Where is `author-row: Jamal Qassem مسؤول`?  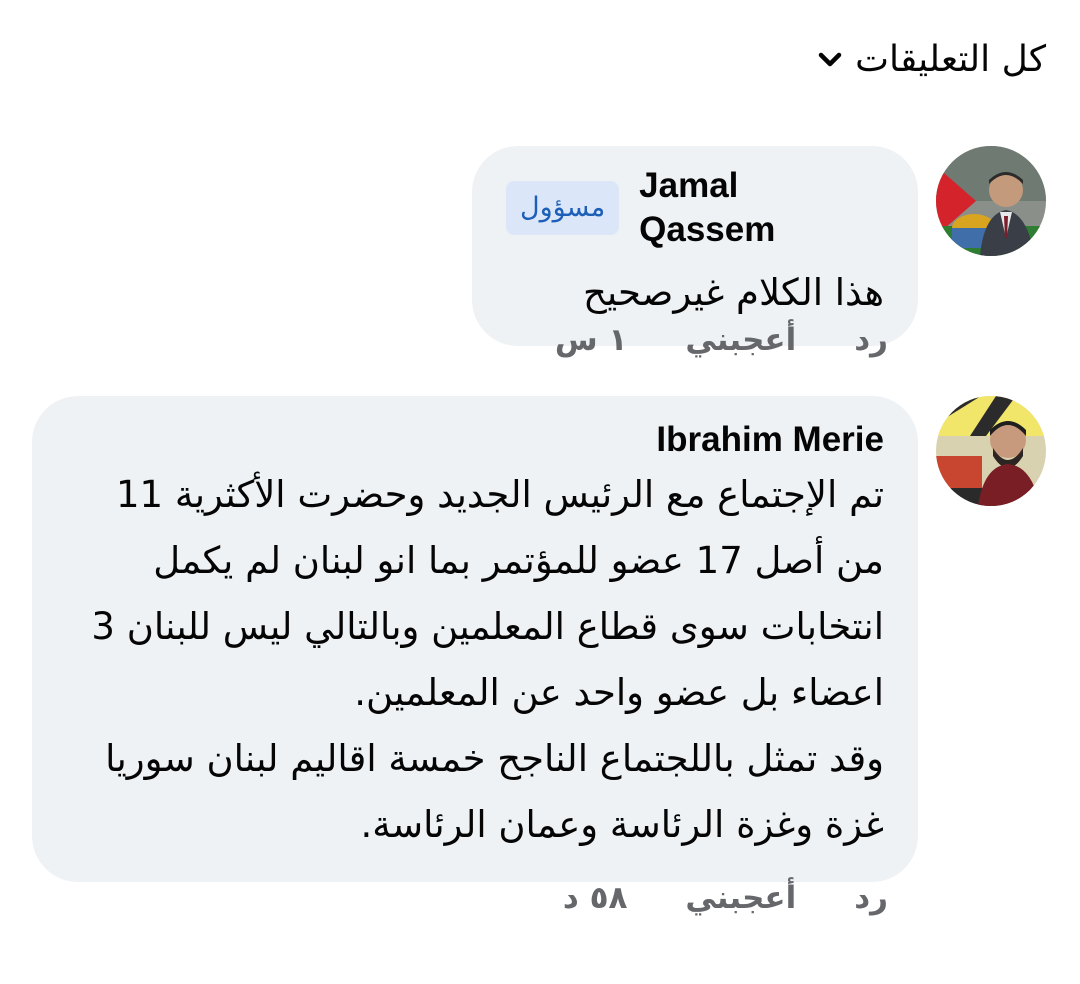
author-row: Jamal Qassem مسؤول is located at coordinates (695, 208).